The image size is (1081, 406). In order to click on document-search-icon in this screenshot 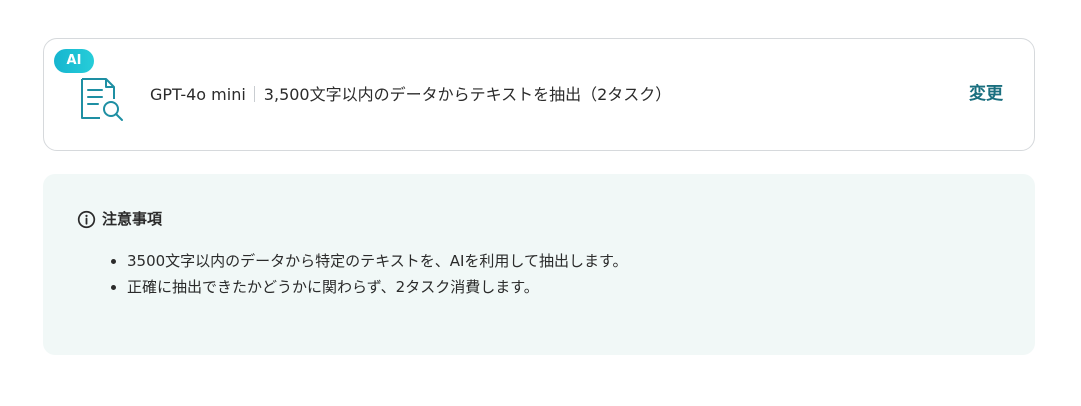, I will do `click(102, 99)`.